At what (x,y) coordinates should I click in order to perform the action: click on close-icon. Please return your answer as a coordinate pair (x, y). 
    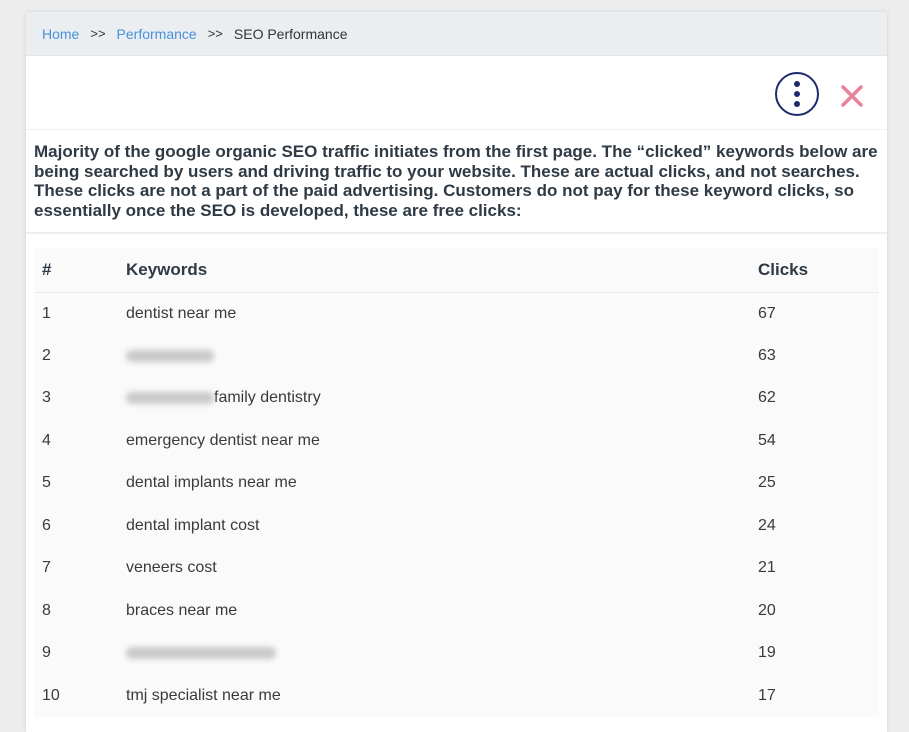
    Looking at the image, I should click on (852, 96).